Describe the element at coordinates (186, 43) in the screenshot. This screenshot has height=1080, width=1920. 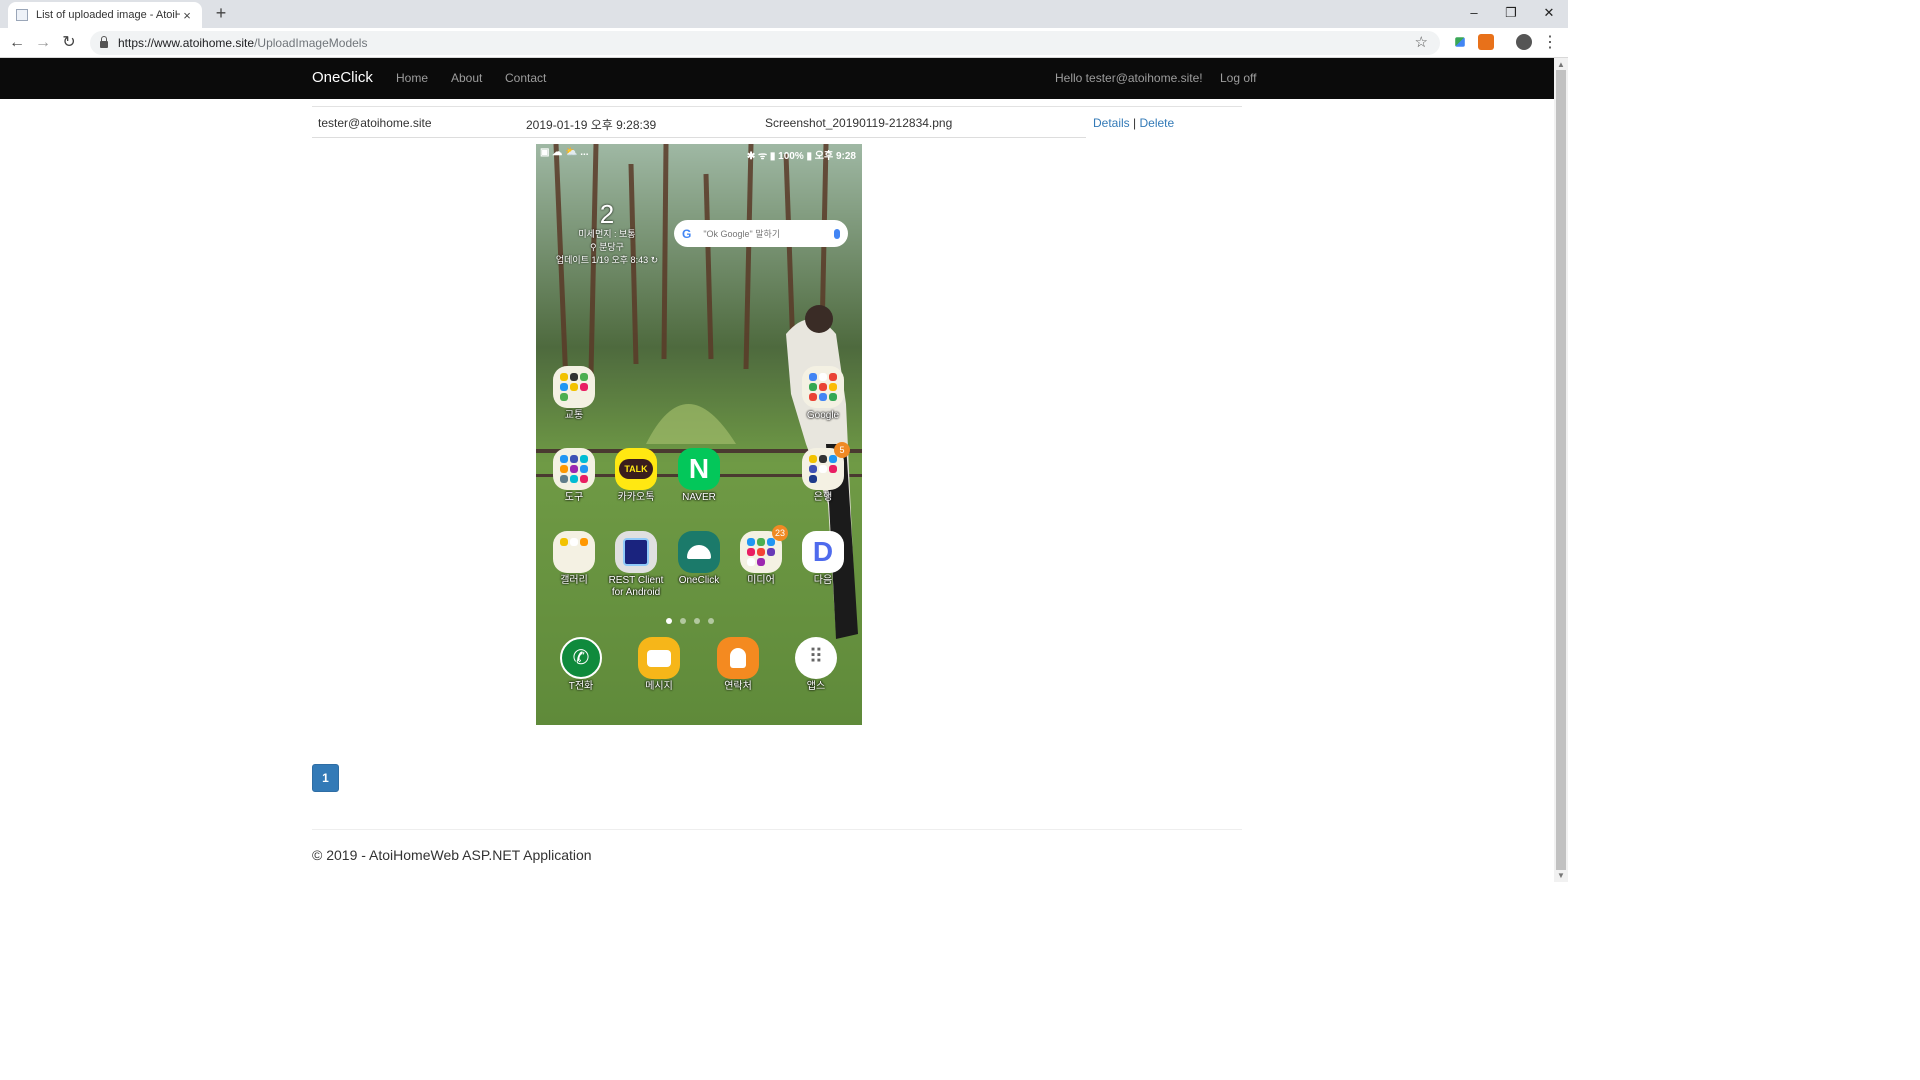
I see `url-host: https://www.atoihome.site` at that location.